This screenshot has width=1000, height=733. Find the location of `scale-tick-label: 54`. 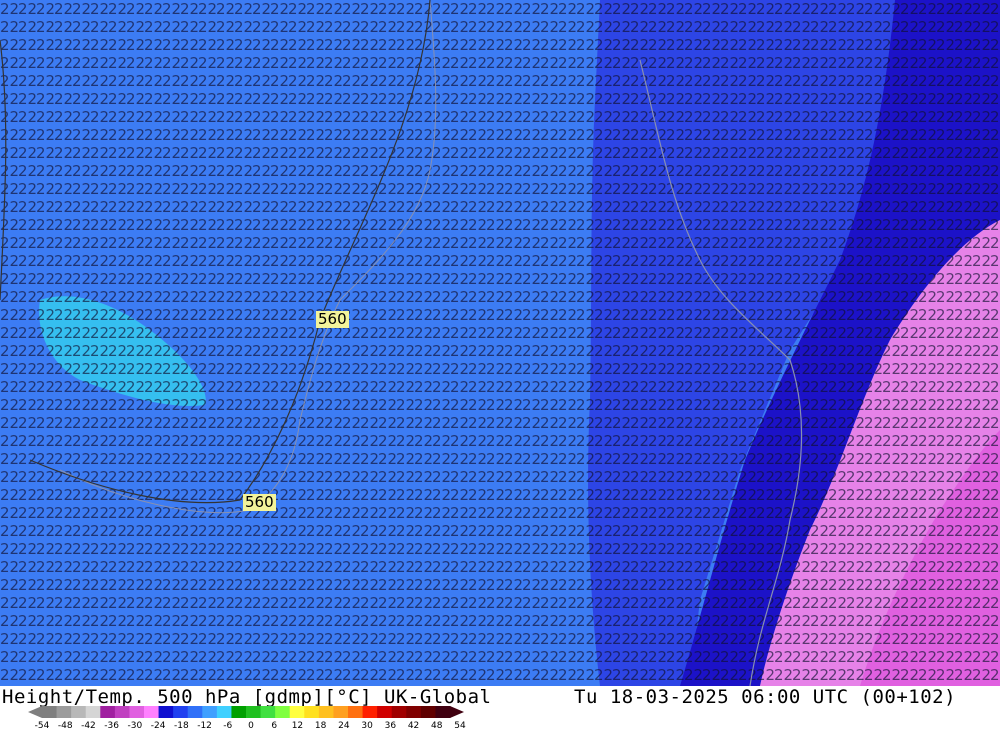

scale-tick-label: 54 is located at coordinates (460, 726).